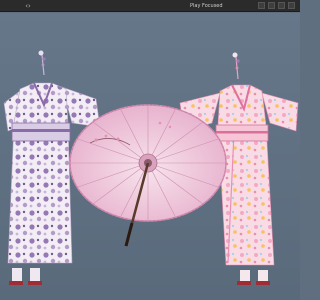 The width and height of the screenshot is (320, 300). Describe the element at coordinates (291, 5) in the screenshot. I see `gizmos-button` at that location.